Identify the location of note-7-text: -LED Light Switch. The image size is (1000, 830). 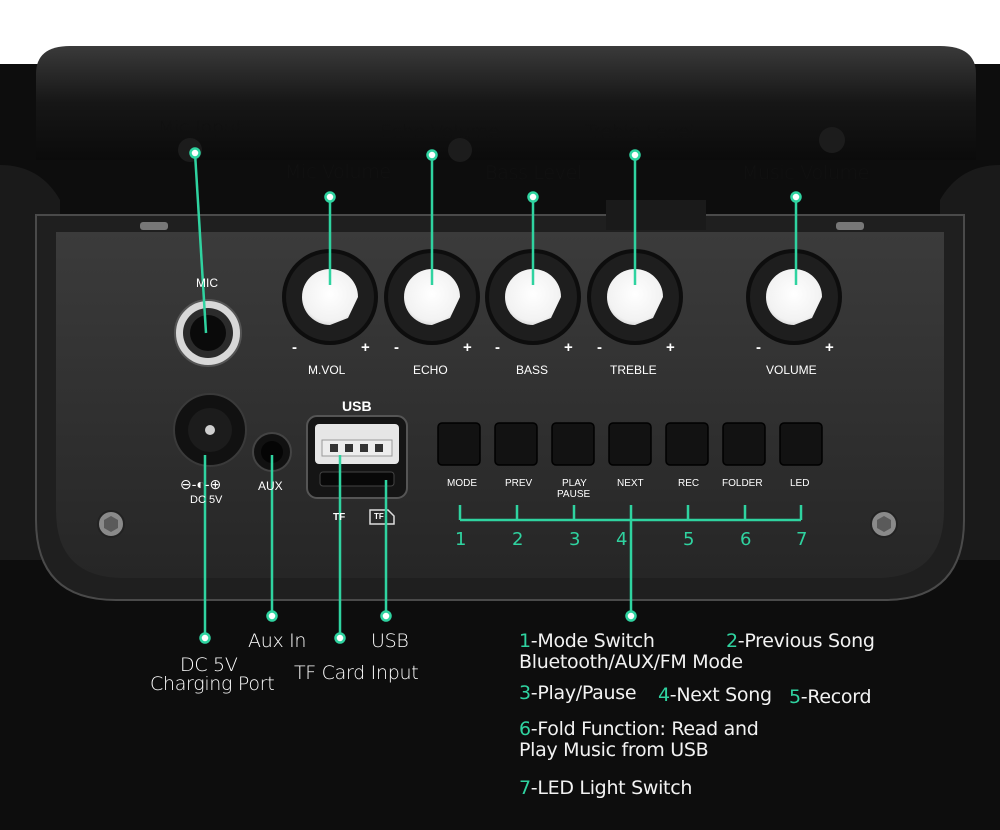
(611, 788).